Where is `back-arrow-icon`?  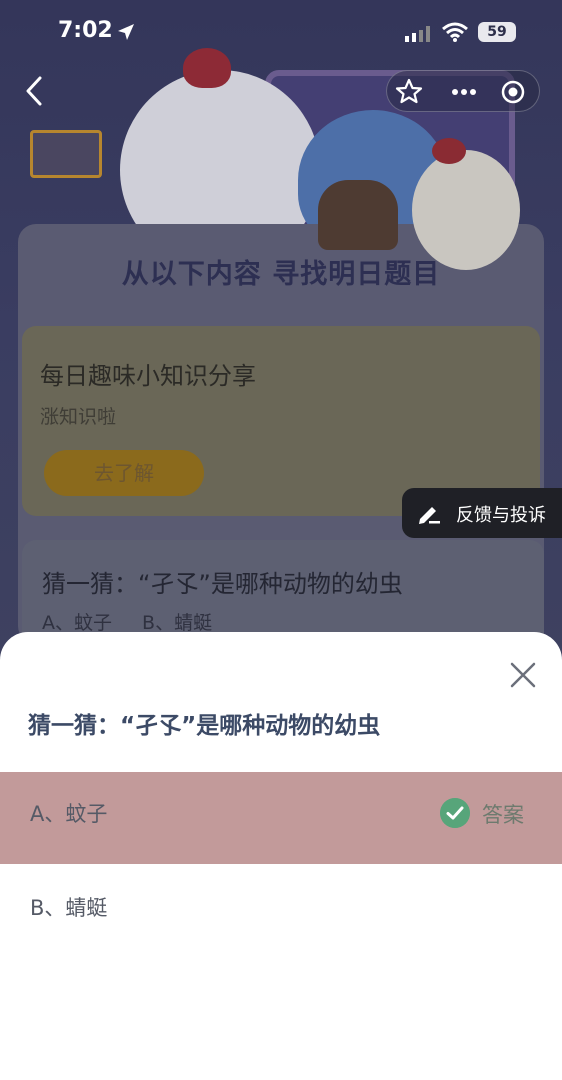
back-arrow-icon is located at coordinates (35, 91).